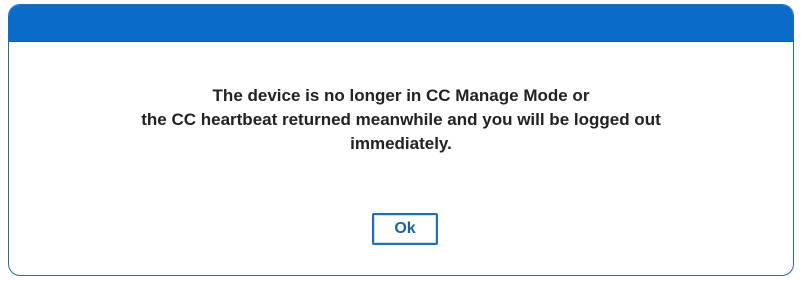  Describe the element at coordinates (401, 23) in the screenshot. I see `dialog-header-bar` at that location.